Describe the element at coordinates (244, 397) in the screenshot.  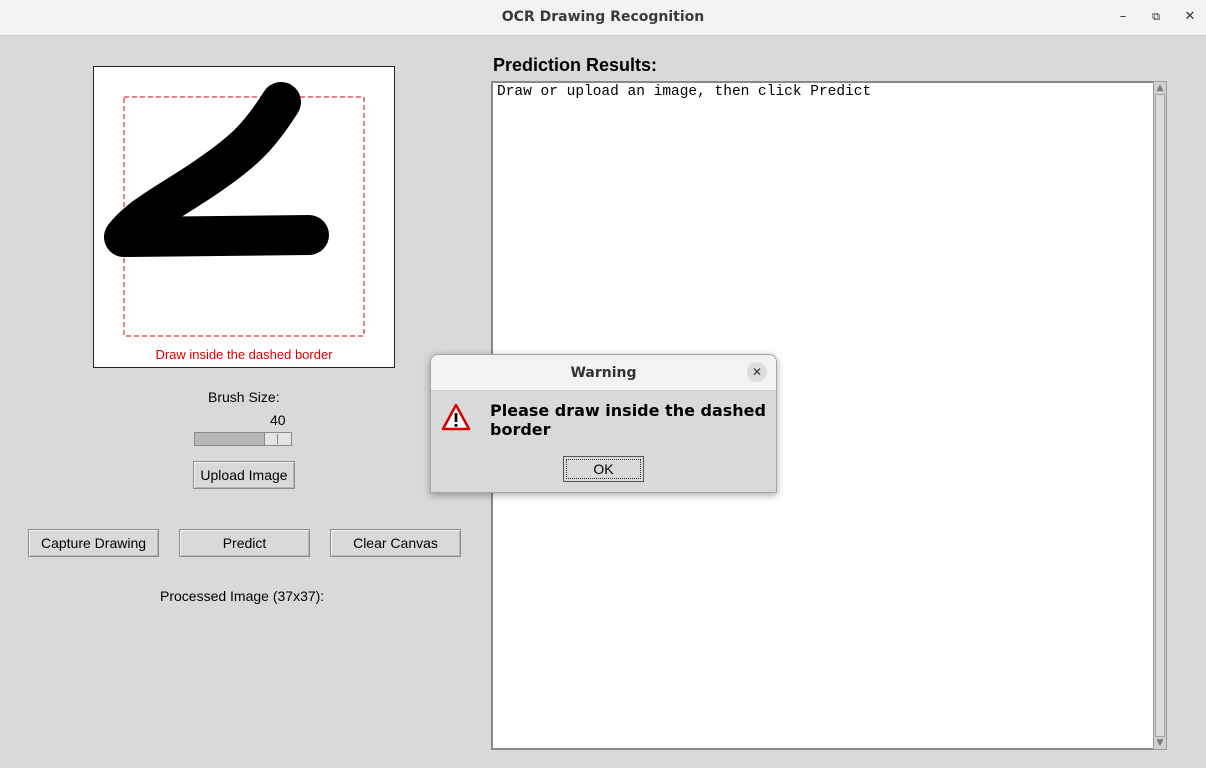
I see `brush-size-label: Brush Size:` at that location.